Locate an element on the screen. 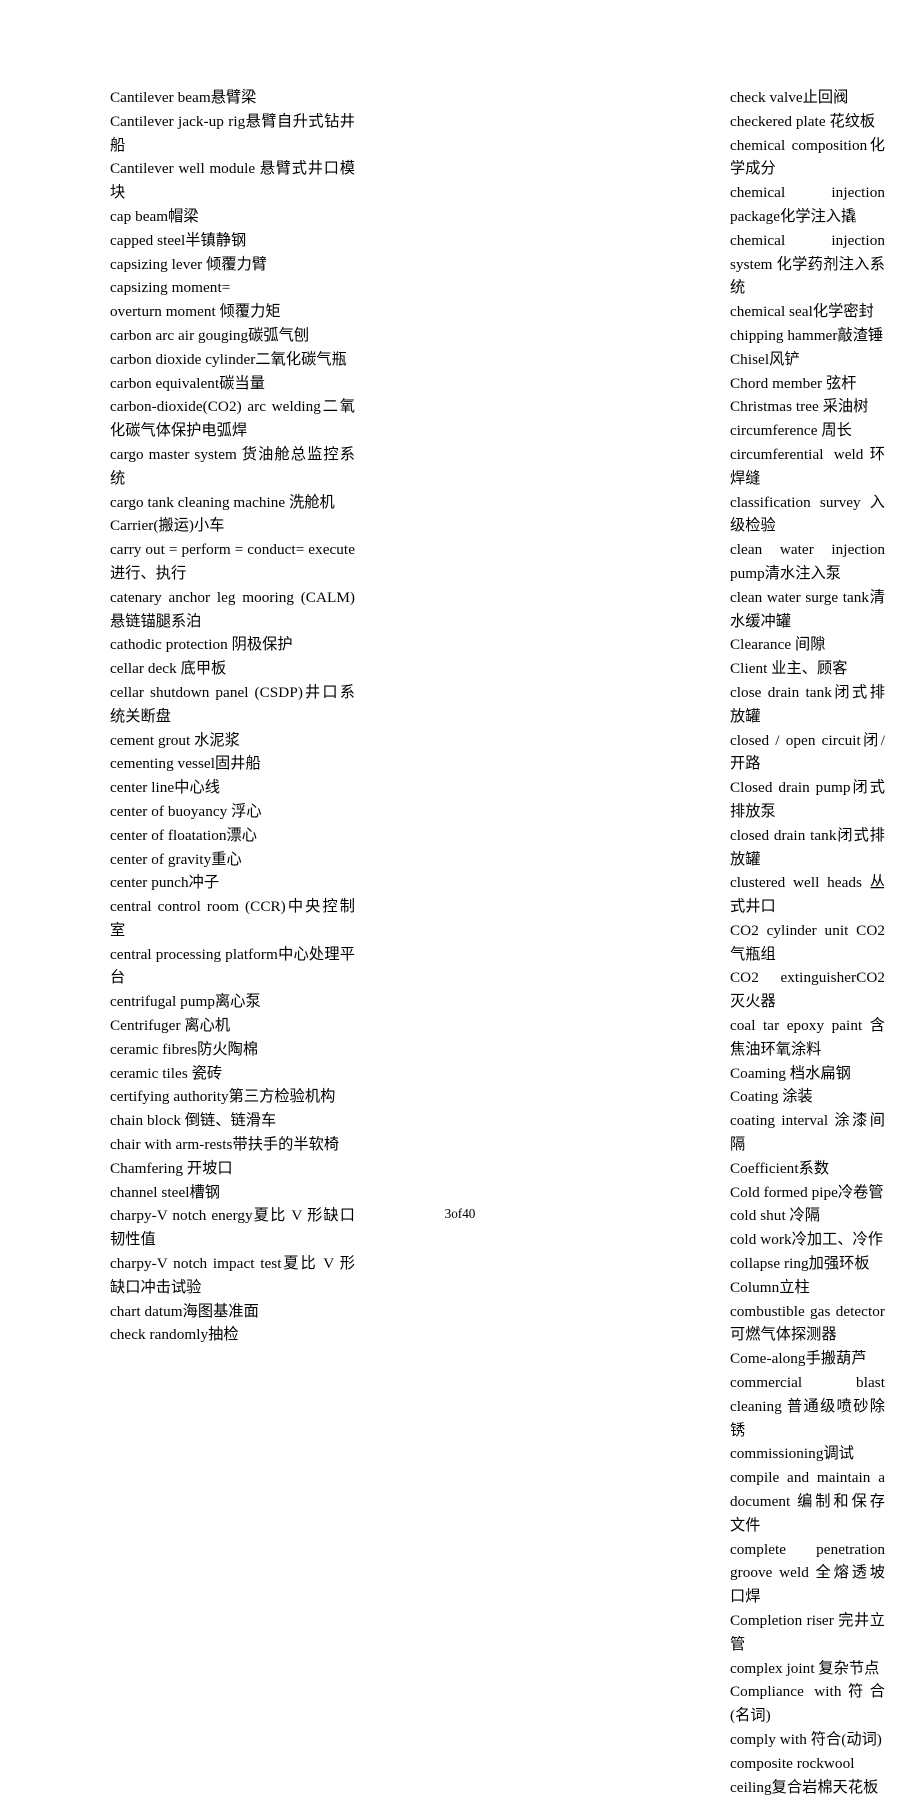  glossary-entry: carbon equivalent碳当量 is located at coordinates (187, 383).